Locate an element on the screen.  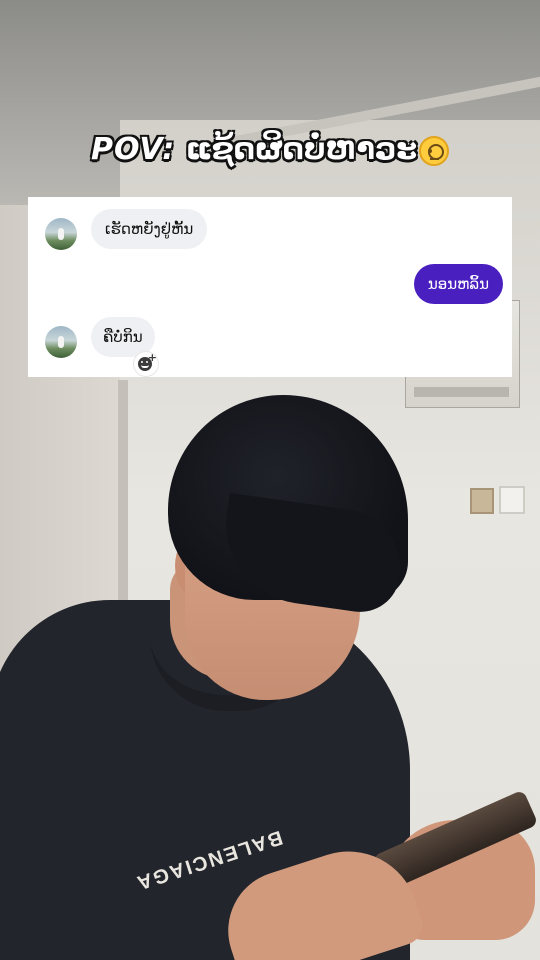
plus-icon: + is located at coordinates (152, 357).